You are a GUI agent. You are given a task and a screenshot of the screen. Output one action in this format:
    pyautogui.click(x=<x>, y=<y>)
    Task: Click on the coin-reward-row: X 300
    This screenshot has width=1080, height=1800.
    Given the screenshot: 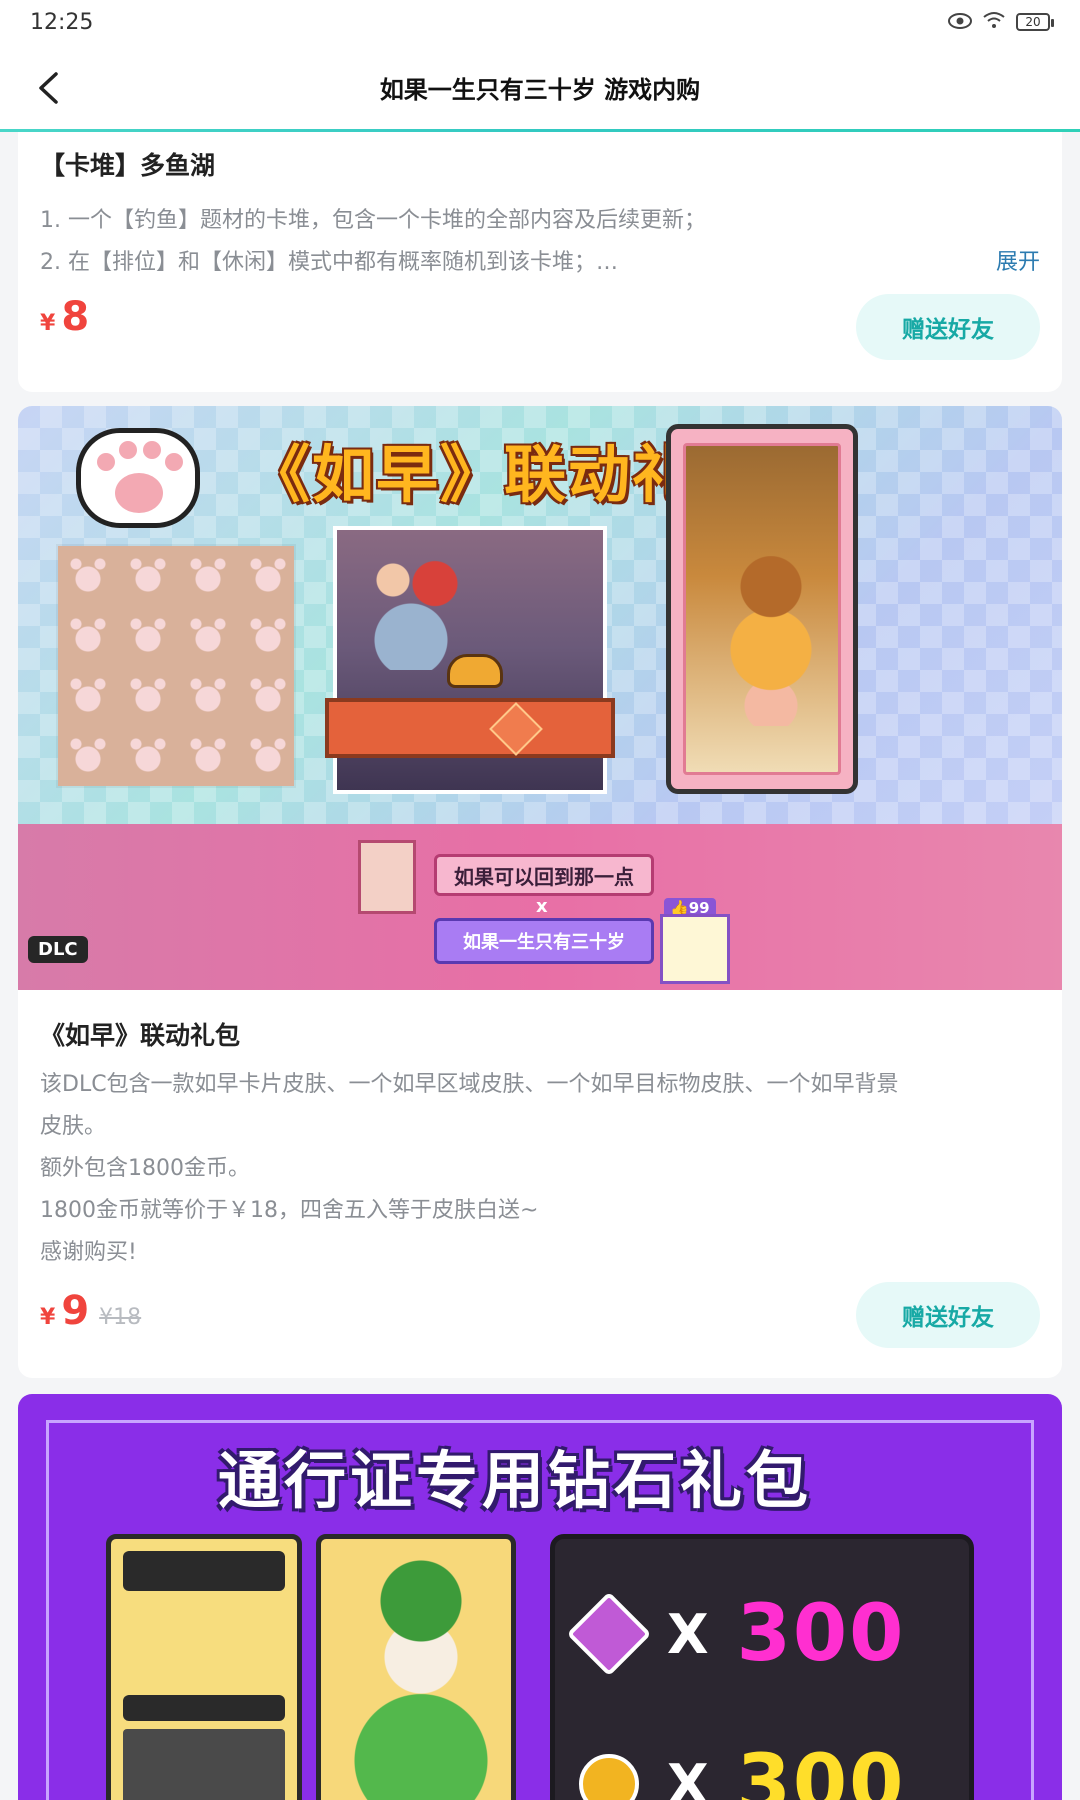 What is the action you would take?
    pyautogui.click(x=742, y=1769)
    